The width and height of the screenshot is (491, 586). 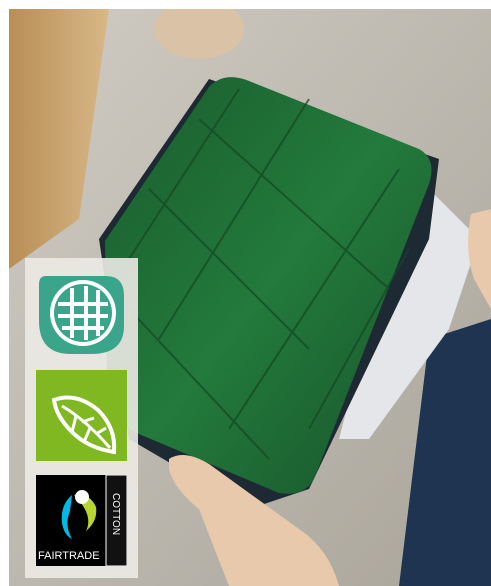 I want to click on fairtrade-mark-icon: FAIRTRADE COTTON, so click(x=81, y=520).